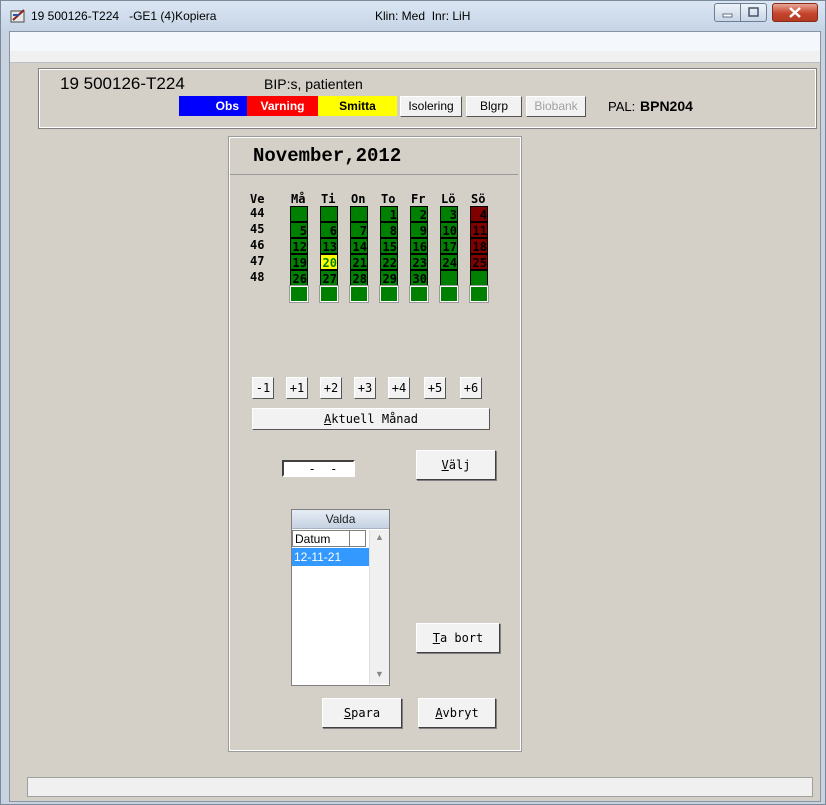  I want to click on status-bar, so click(420, 787).